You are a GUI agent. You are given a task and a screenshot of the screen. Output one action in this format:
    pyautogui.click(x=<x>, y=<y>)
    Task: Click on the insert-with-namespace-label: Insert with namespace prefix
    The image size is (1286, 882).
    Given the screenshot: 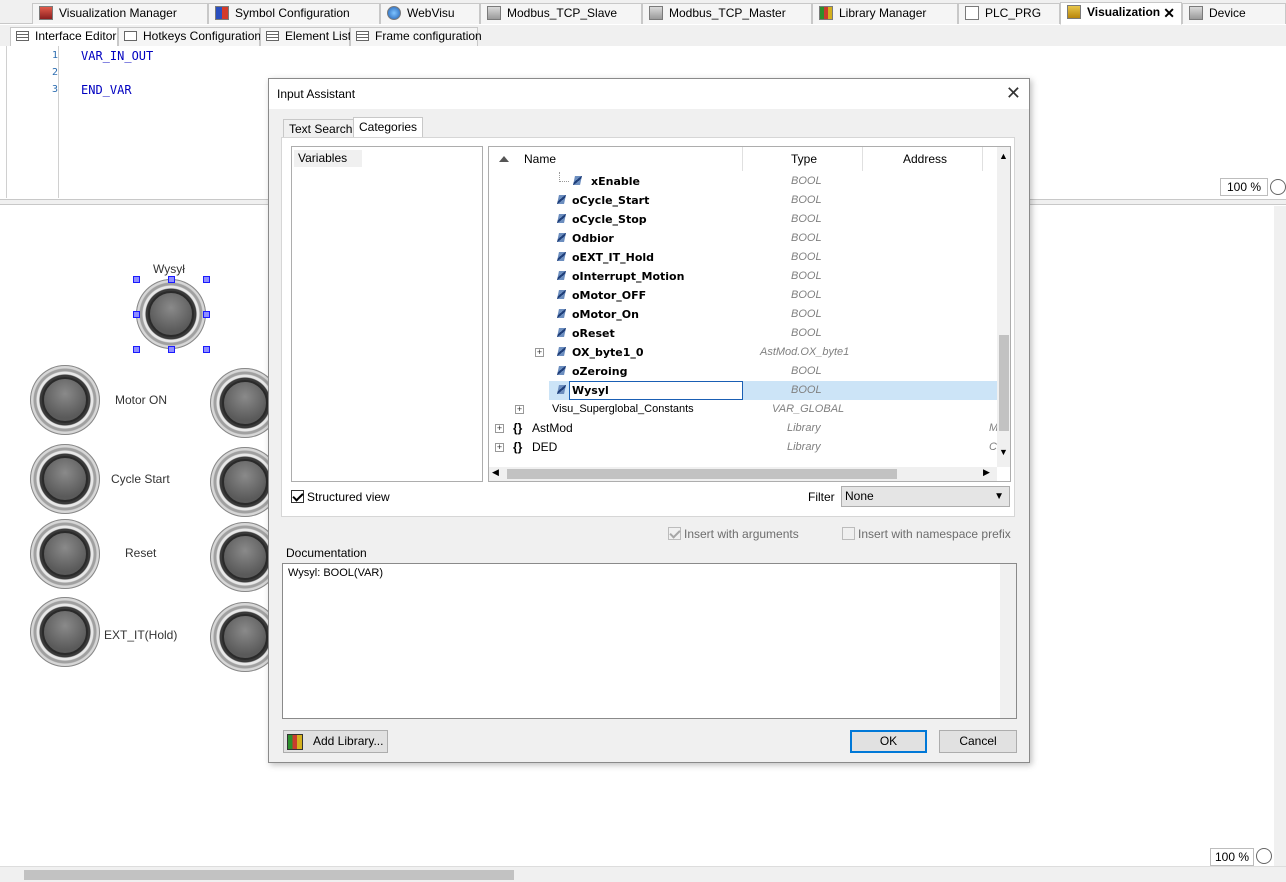 What is the action you would take?
    pyautogui.click(x=934, y=534)
    